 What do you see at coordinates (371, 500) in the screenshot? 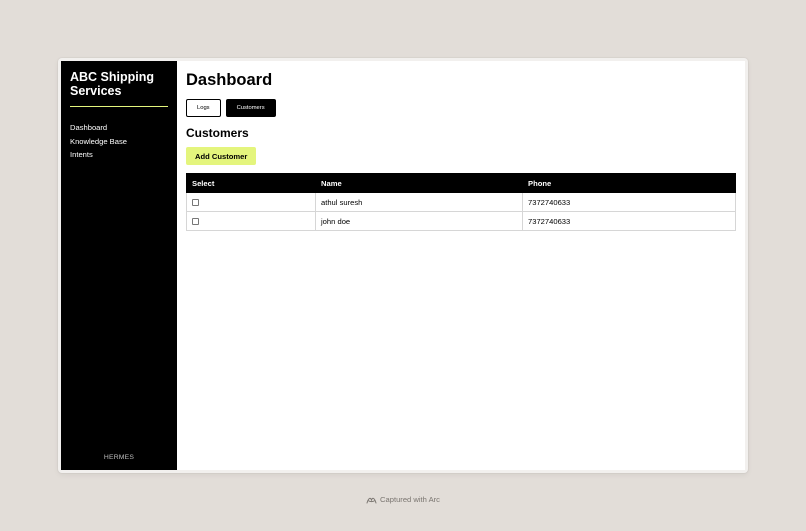
I see `arc-logo-icon` at bounding box center [371, 500].